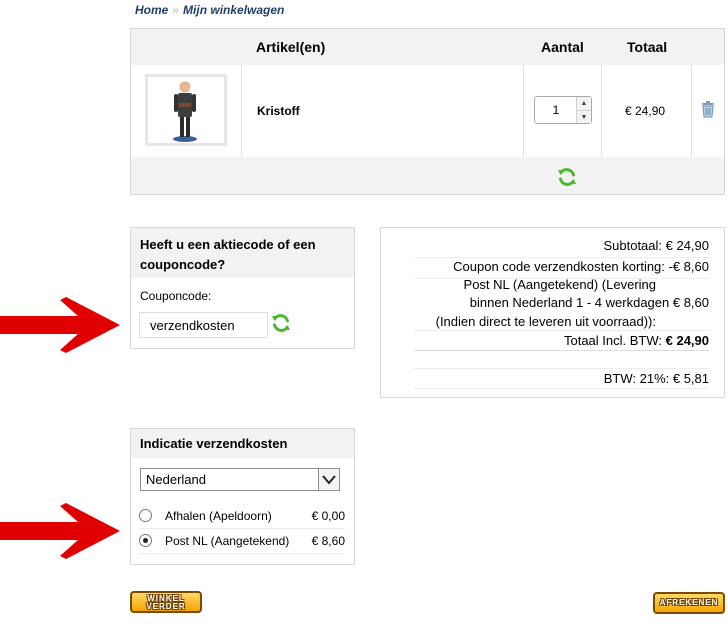 The image size is (728, 627). I want to click on country-select: Nederland, so click(240, 479).